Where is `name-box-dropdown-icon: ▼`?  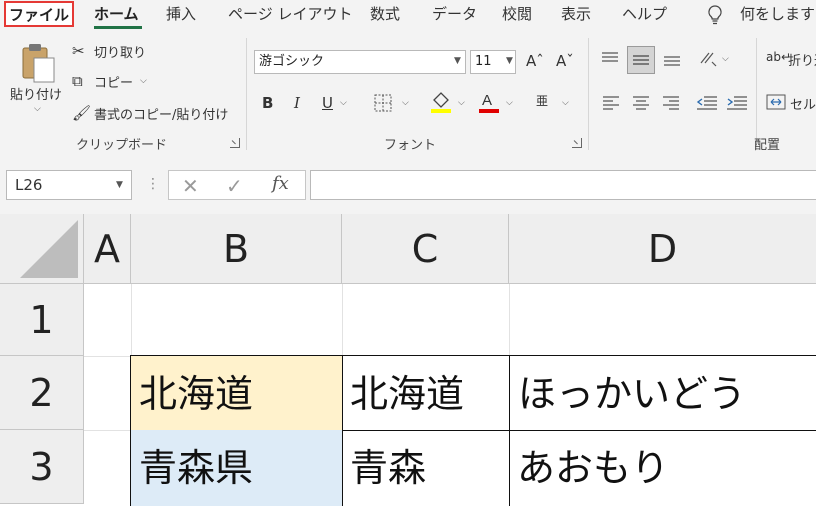
name-box-dropdown-icon: ▼ is located at coordinates (119, 185).